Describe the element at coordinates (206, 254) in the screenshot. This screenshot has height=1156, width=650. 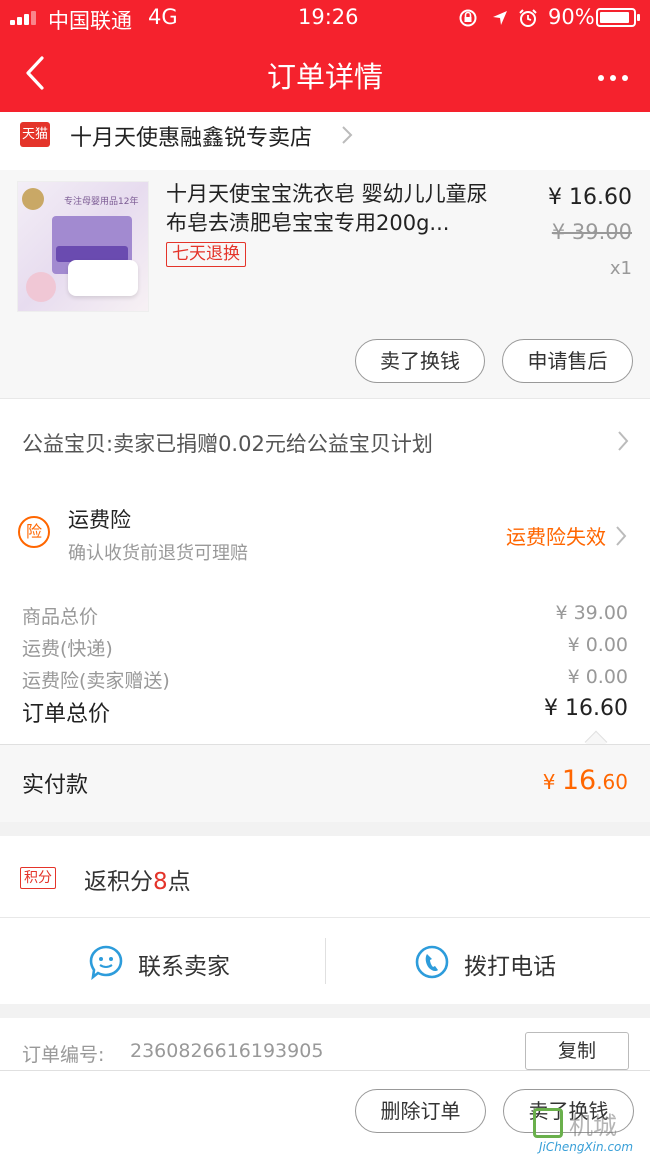
I see `return-policy-tag: 七天退换` at that location.